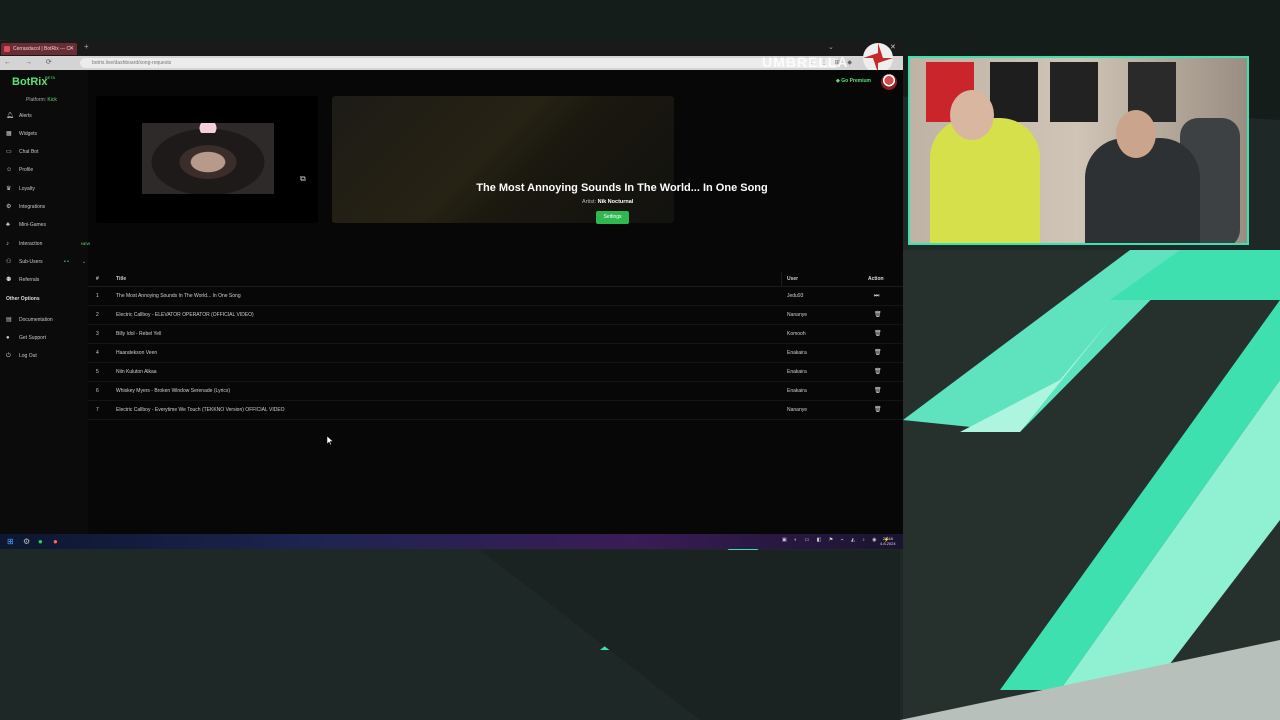  I want to click on go-premium-label: Go Premium, so click(856, 81).